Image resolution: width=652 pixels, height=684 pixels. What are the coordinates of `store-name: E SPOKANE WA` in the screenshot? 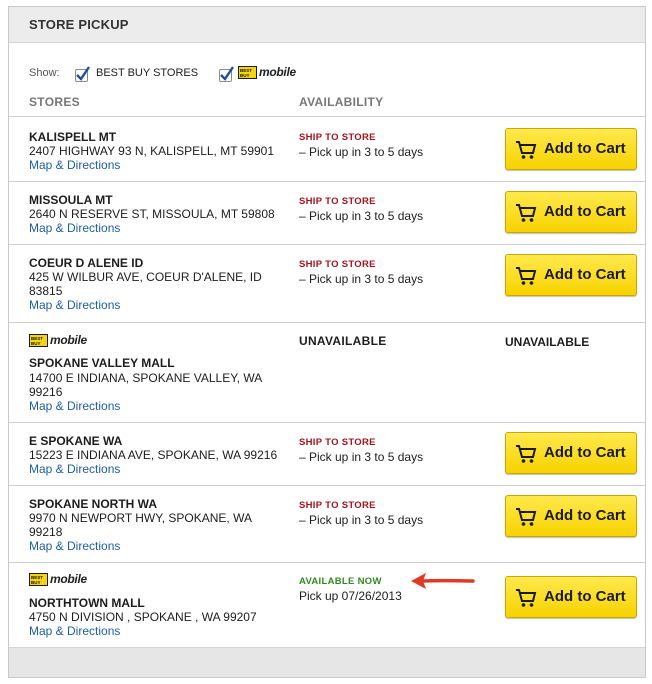 It's located at (76, 441).